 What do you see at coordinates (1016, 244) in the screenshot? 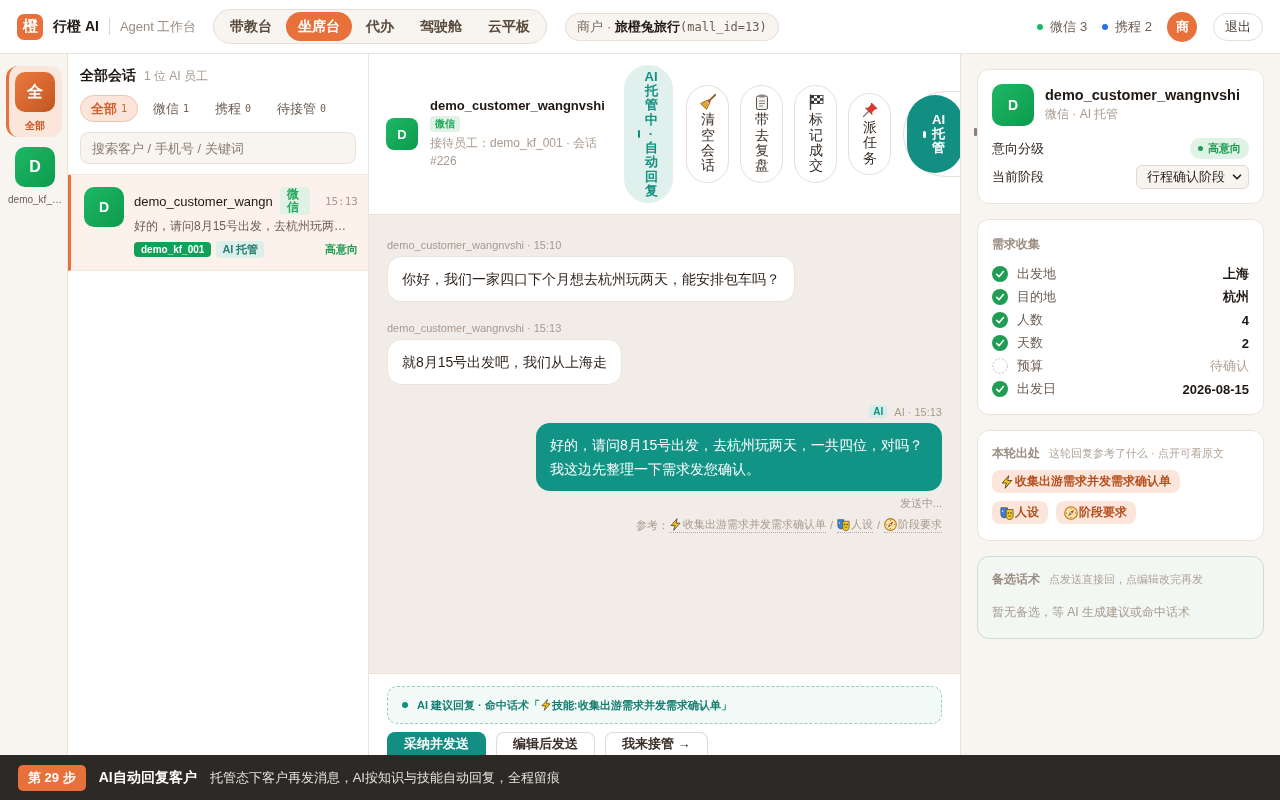
I see `card-title: 需求收集` at bounding box center [1016, 244].